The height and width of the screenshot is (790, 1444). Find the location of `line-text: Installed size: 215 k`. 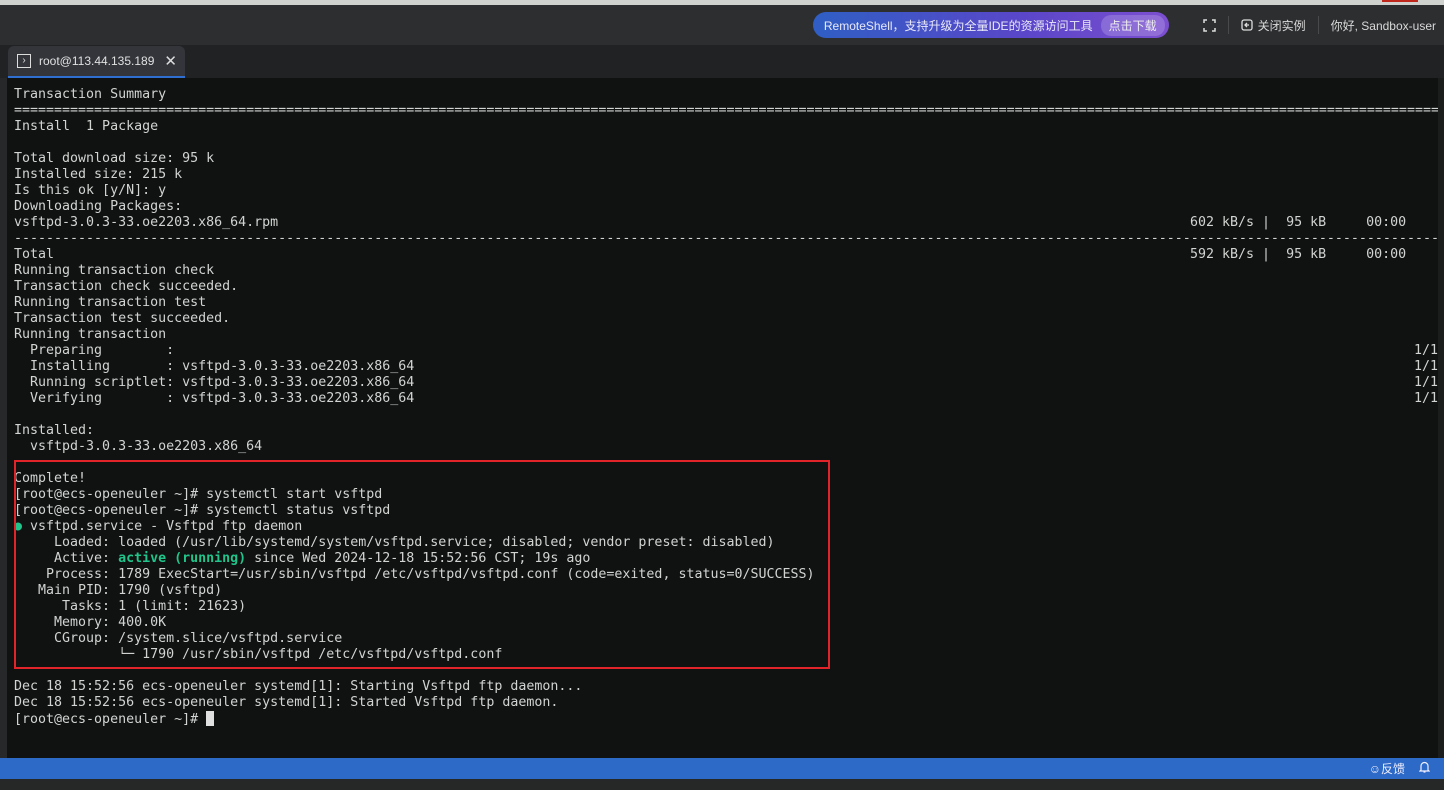

line-text: Installed size: 215 k is located at coordinates (98, 174).